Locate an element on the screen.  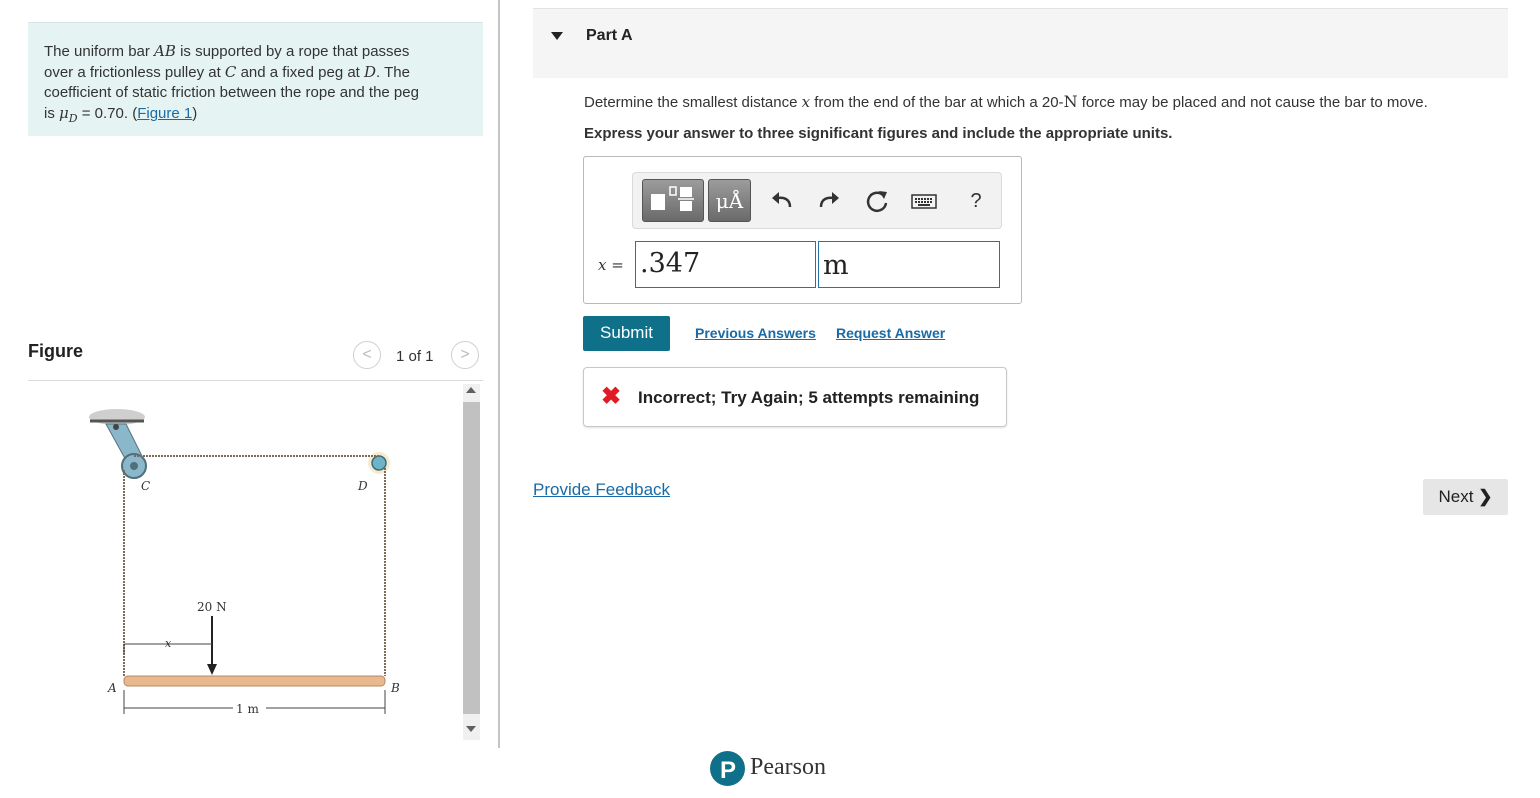
problem-text: = 0.70. ( is located at coordinates (107, 113).